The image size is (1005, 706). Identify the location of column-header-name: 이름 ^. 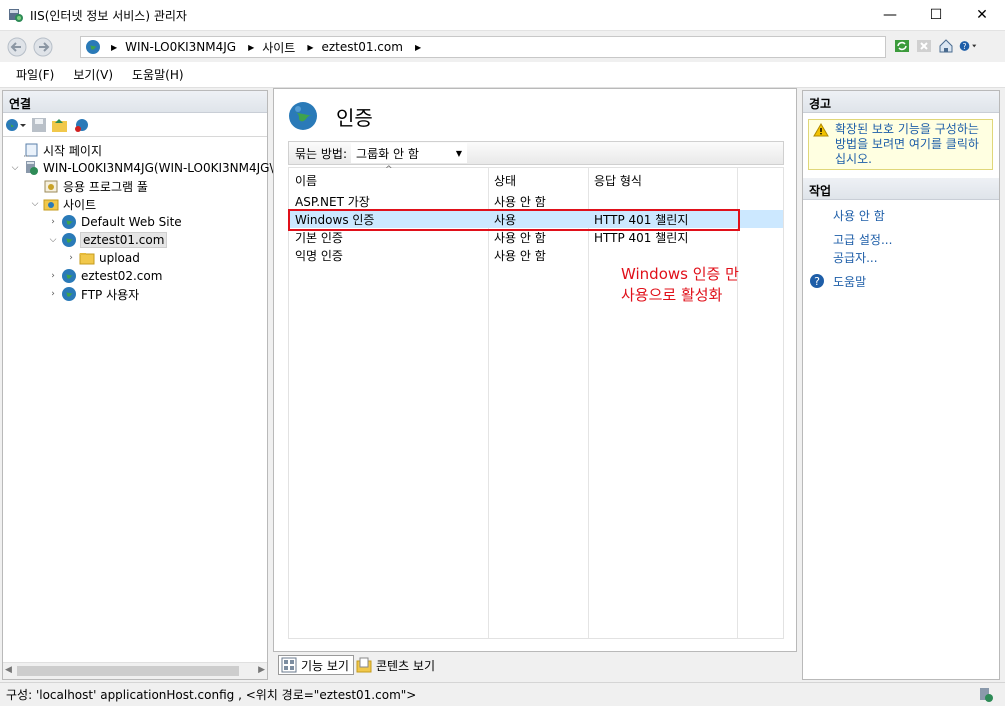
(388, 177).